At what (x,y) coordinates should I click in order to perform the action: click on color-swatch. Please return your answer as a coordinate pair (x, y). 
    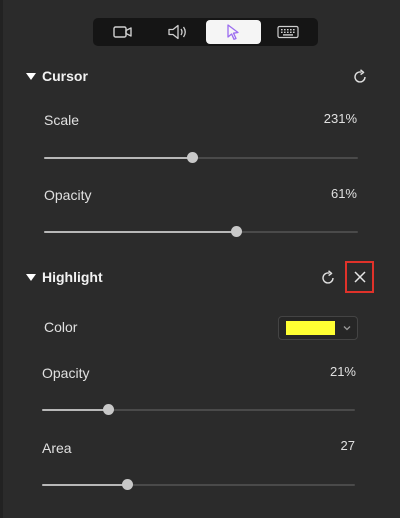
    Looking at the image, I should click on (310, 328).